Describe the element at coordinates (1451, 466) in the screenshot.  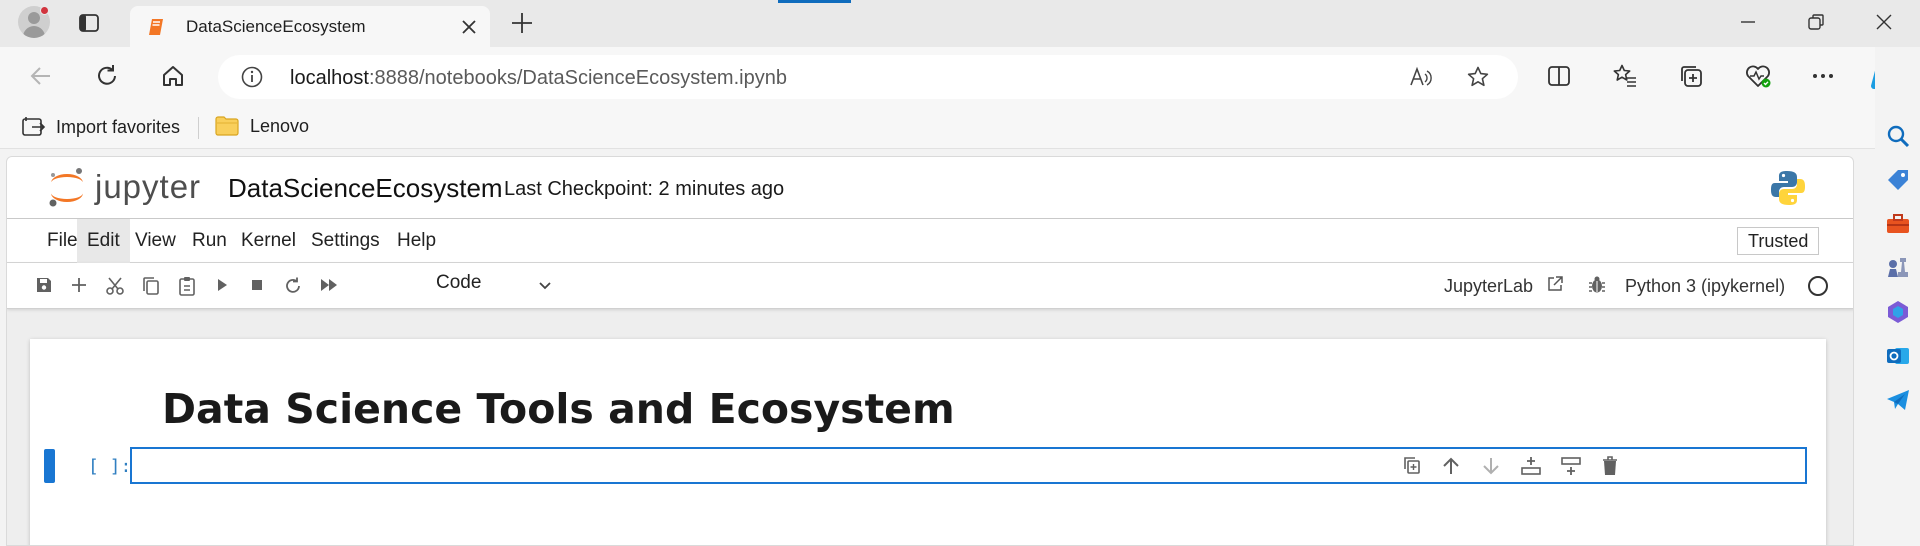
I see `move-up-icon` at that location.